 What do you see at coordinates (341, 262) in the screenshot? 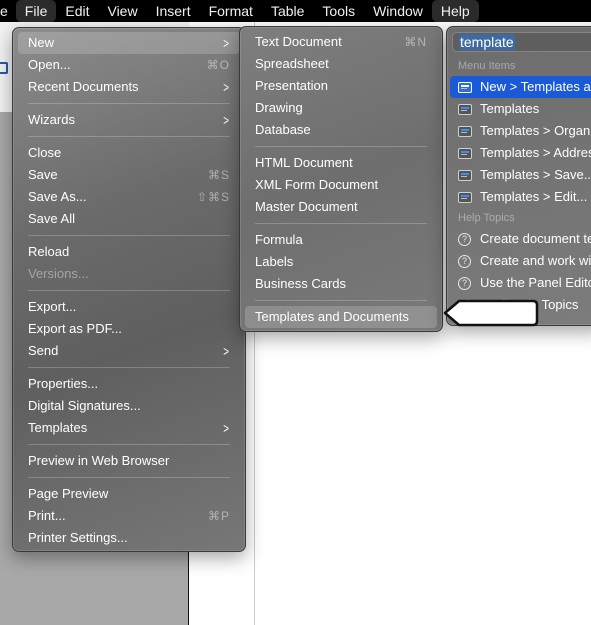
I see `new-submenu-item-labels: Labels` at bounding box center [341, 262].